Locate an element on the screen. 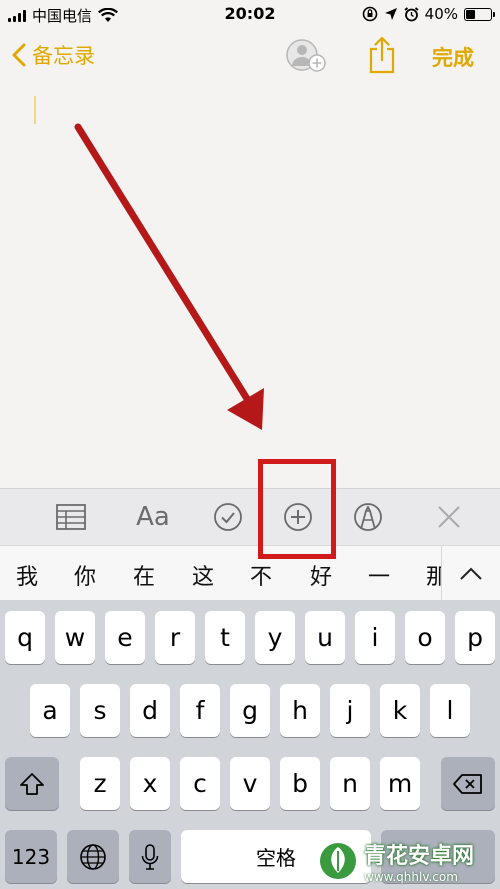 The image size is (500, 889). share-icon is located at coordinates (382, 55).